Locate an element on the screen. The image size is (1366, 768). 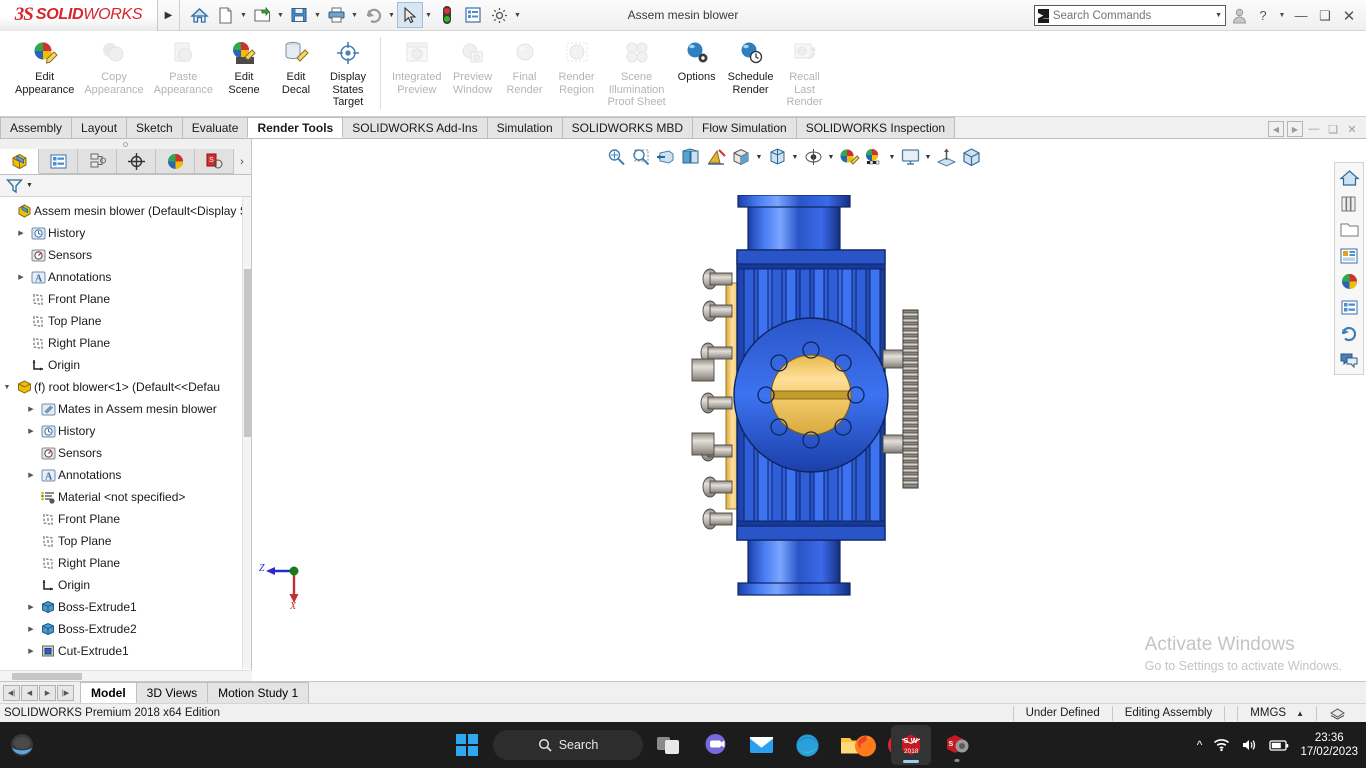
3d-view-cube-icon is located at coordinates (971, 157).